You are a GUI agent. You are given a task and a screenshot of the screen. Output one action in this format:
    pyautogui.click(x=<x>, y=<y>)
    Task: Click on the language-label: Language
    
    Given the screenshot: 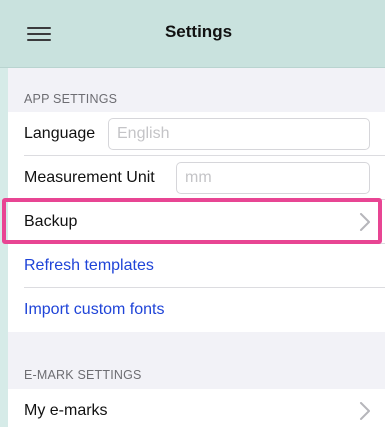 What is the action you would take?
    pyautogui.click(x=60, y=133)
    